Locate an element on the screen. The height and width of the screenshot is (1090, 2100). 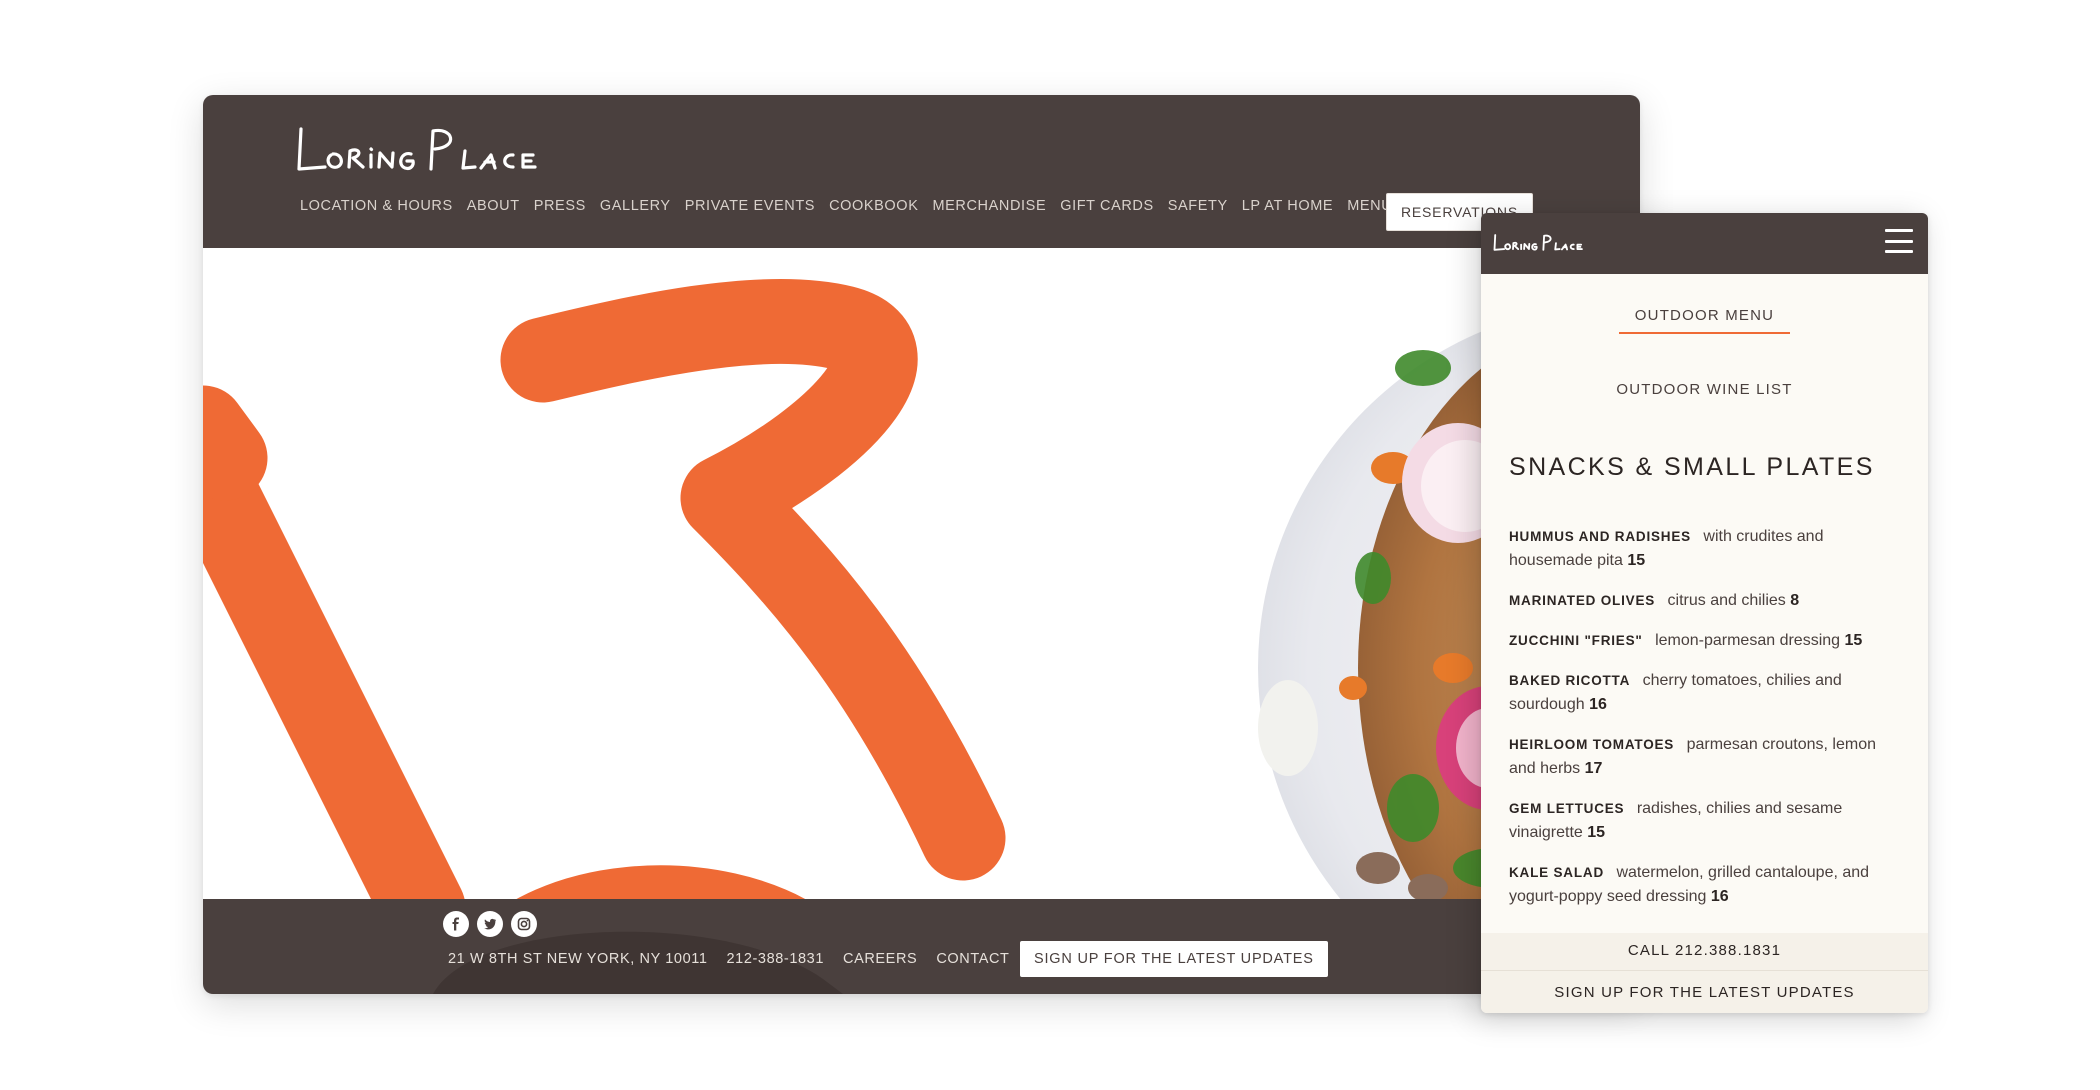
menu-item-price: 8 is located at coordinates (1795, 600).